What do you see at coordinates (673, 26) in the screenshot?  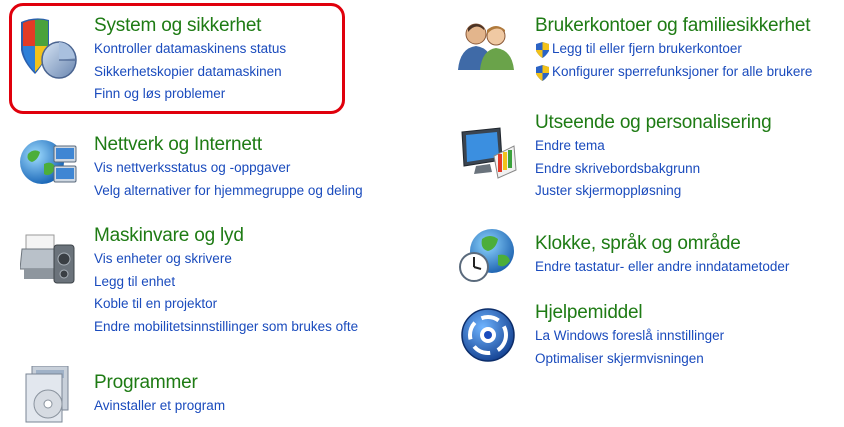 I see `category-title-user-accounts: Brukerkontoer og familiesikkerhet` at bounding box center [673, 26].